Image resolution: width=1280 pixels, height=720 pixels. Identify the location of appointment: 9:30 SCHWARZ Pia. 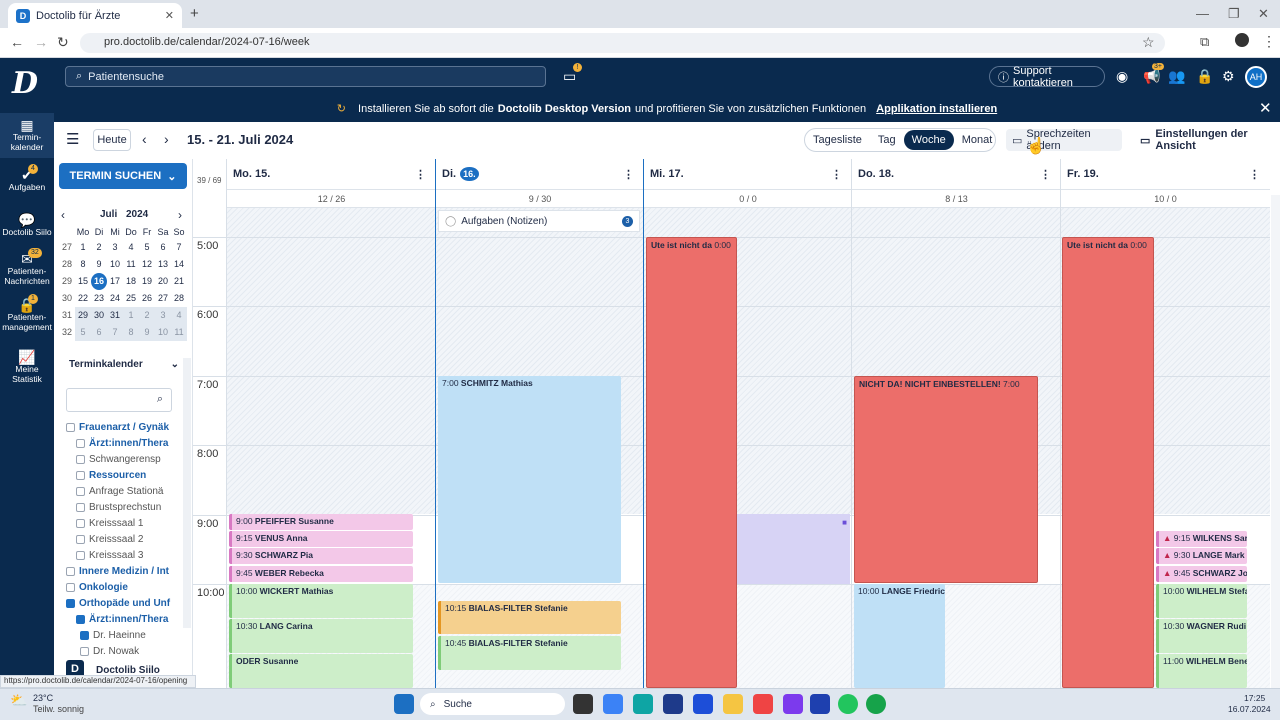
(321, 556).